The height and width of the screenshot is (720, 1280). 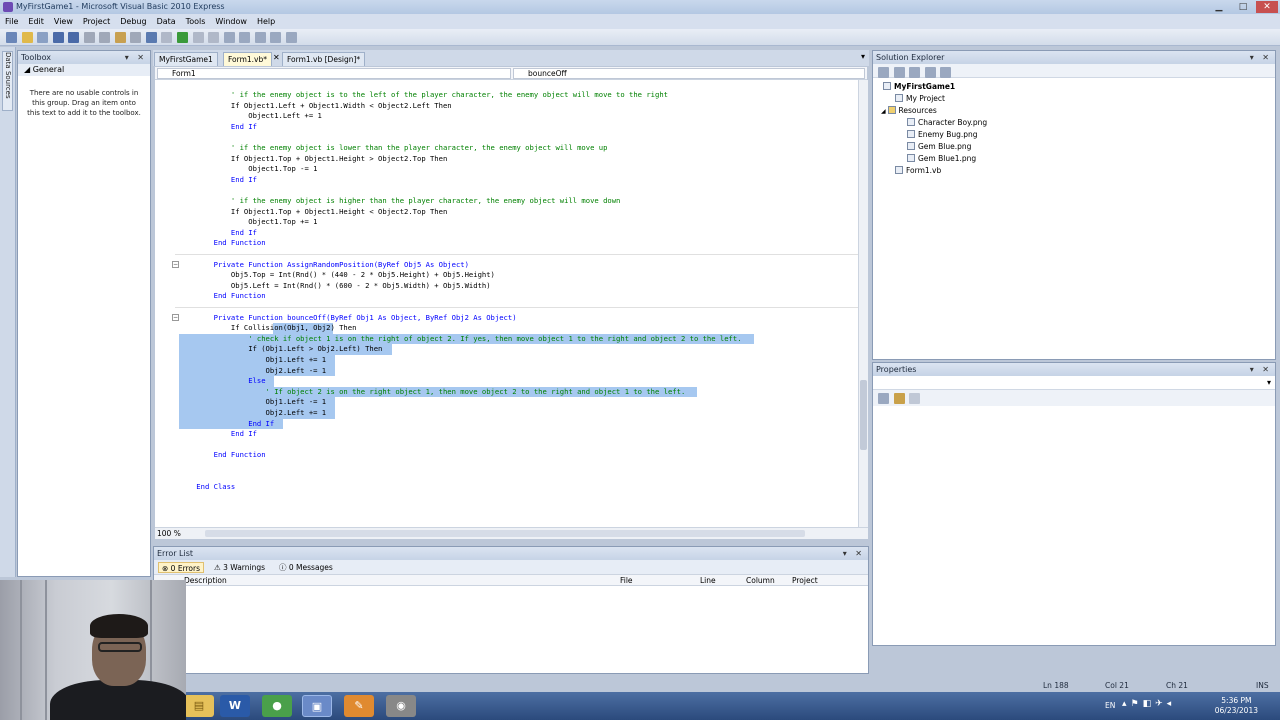 What do you see at coordinates (277, 706) in the screenshot?
I see `app-taskbar-icon: ●` at bounding box center [277, 706].